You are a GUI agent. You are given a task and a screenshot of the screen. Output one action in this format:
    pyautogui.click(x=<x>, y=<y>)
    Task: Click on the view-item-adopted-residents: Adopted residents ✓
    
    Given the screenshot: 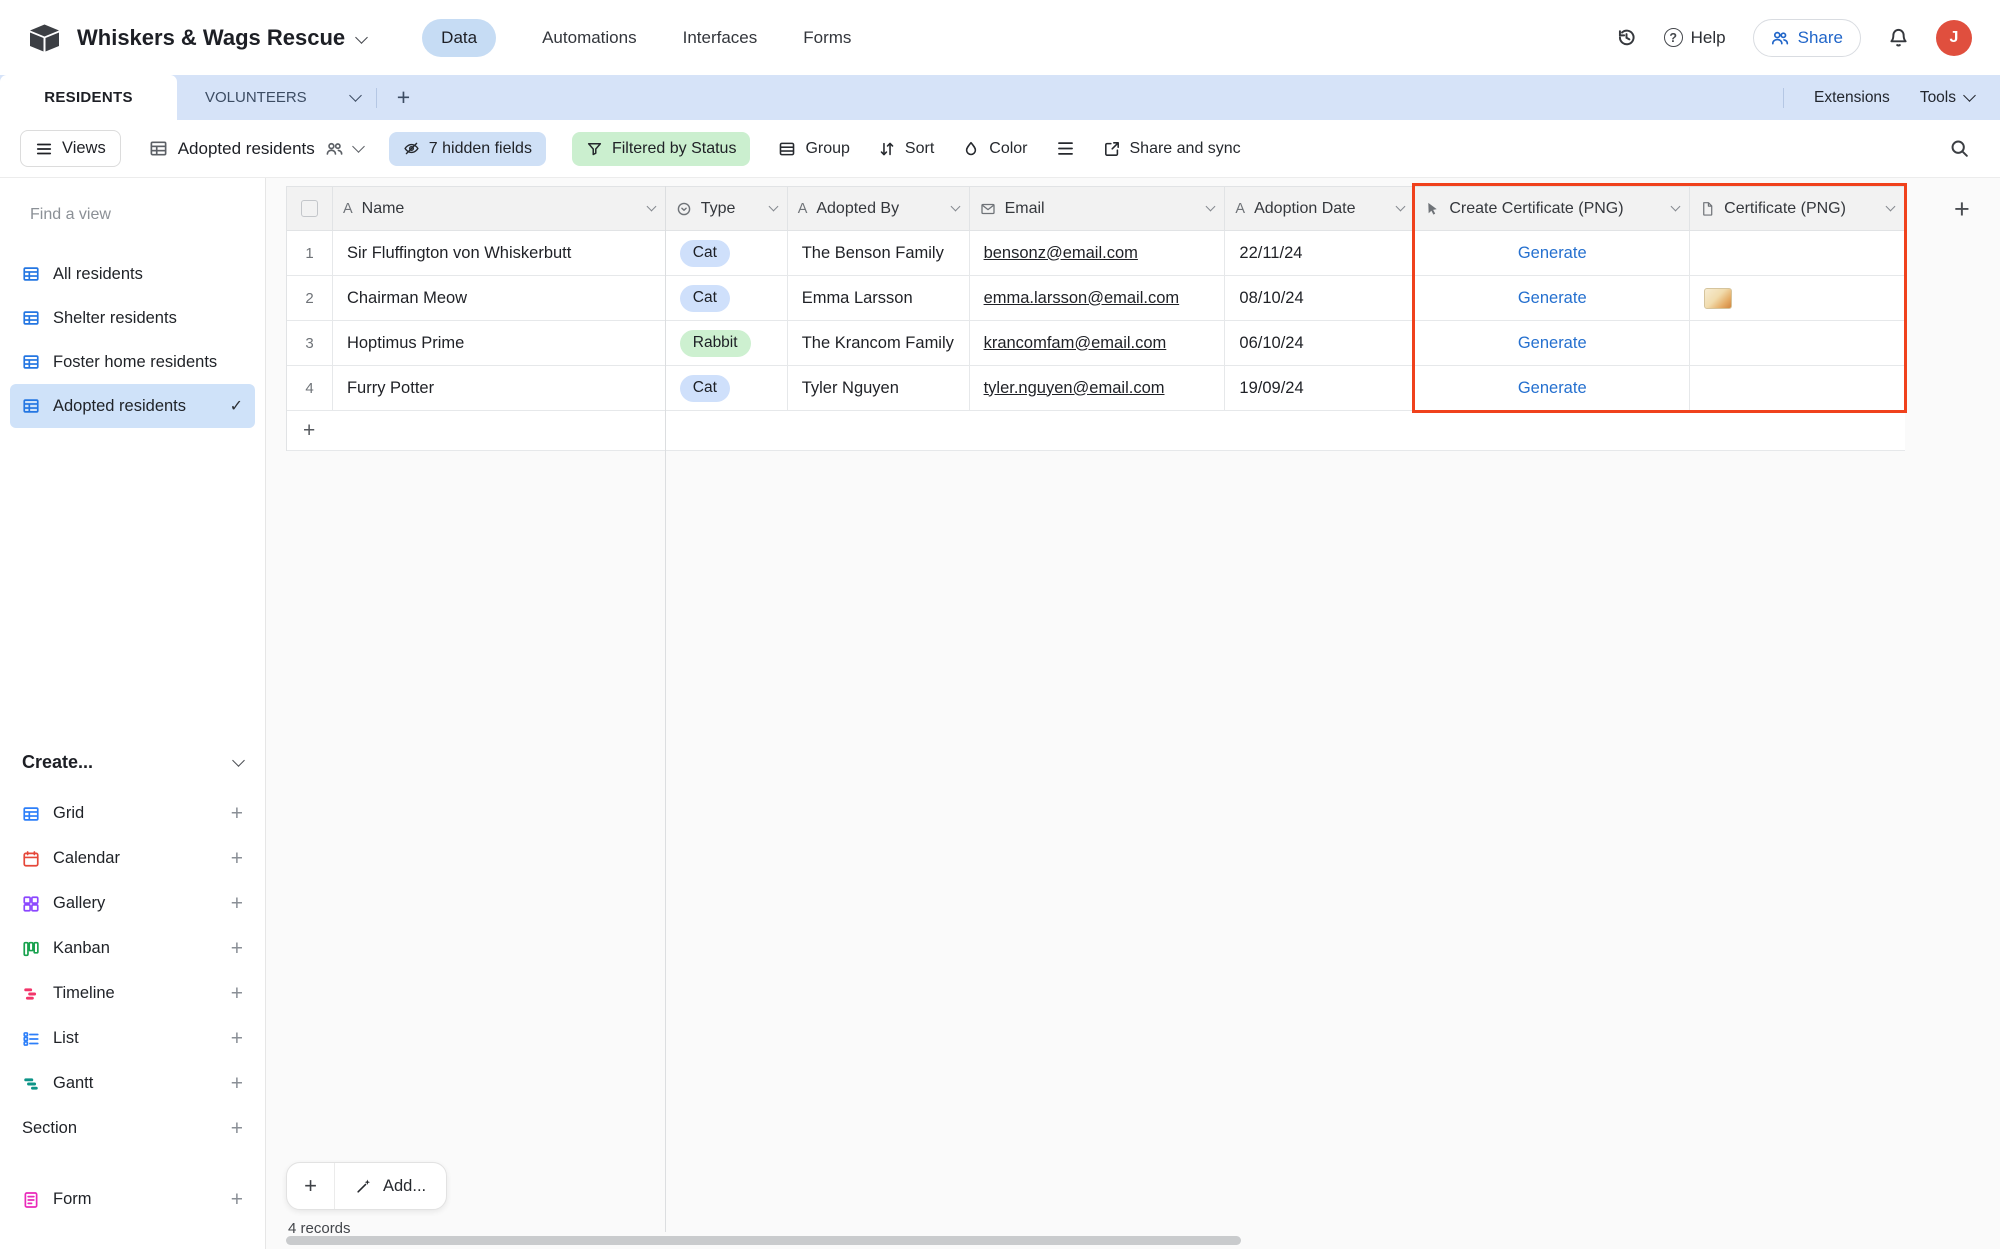 What is the action you would take?
    pyautogui.click(x=132, y=406)
    